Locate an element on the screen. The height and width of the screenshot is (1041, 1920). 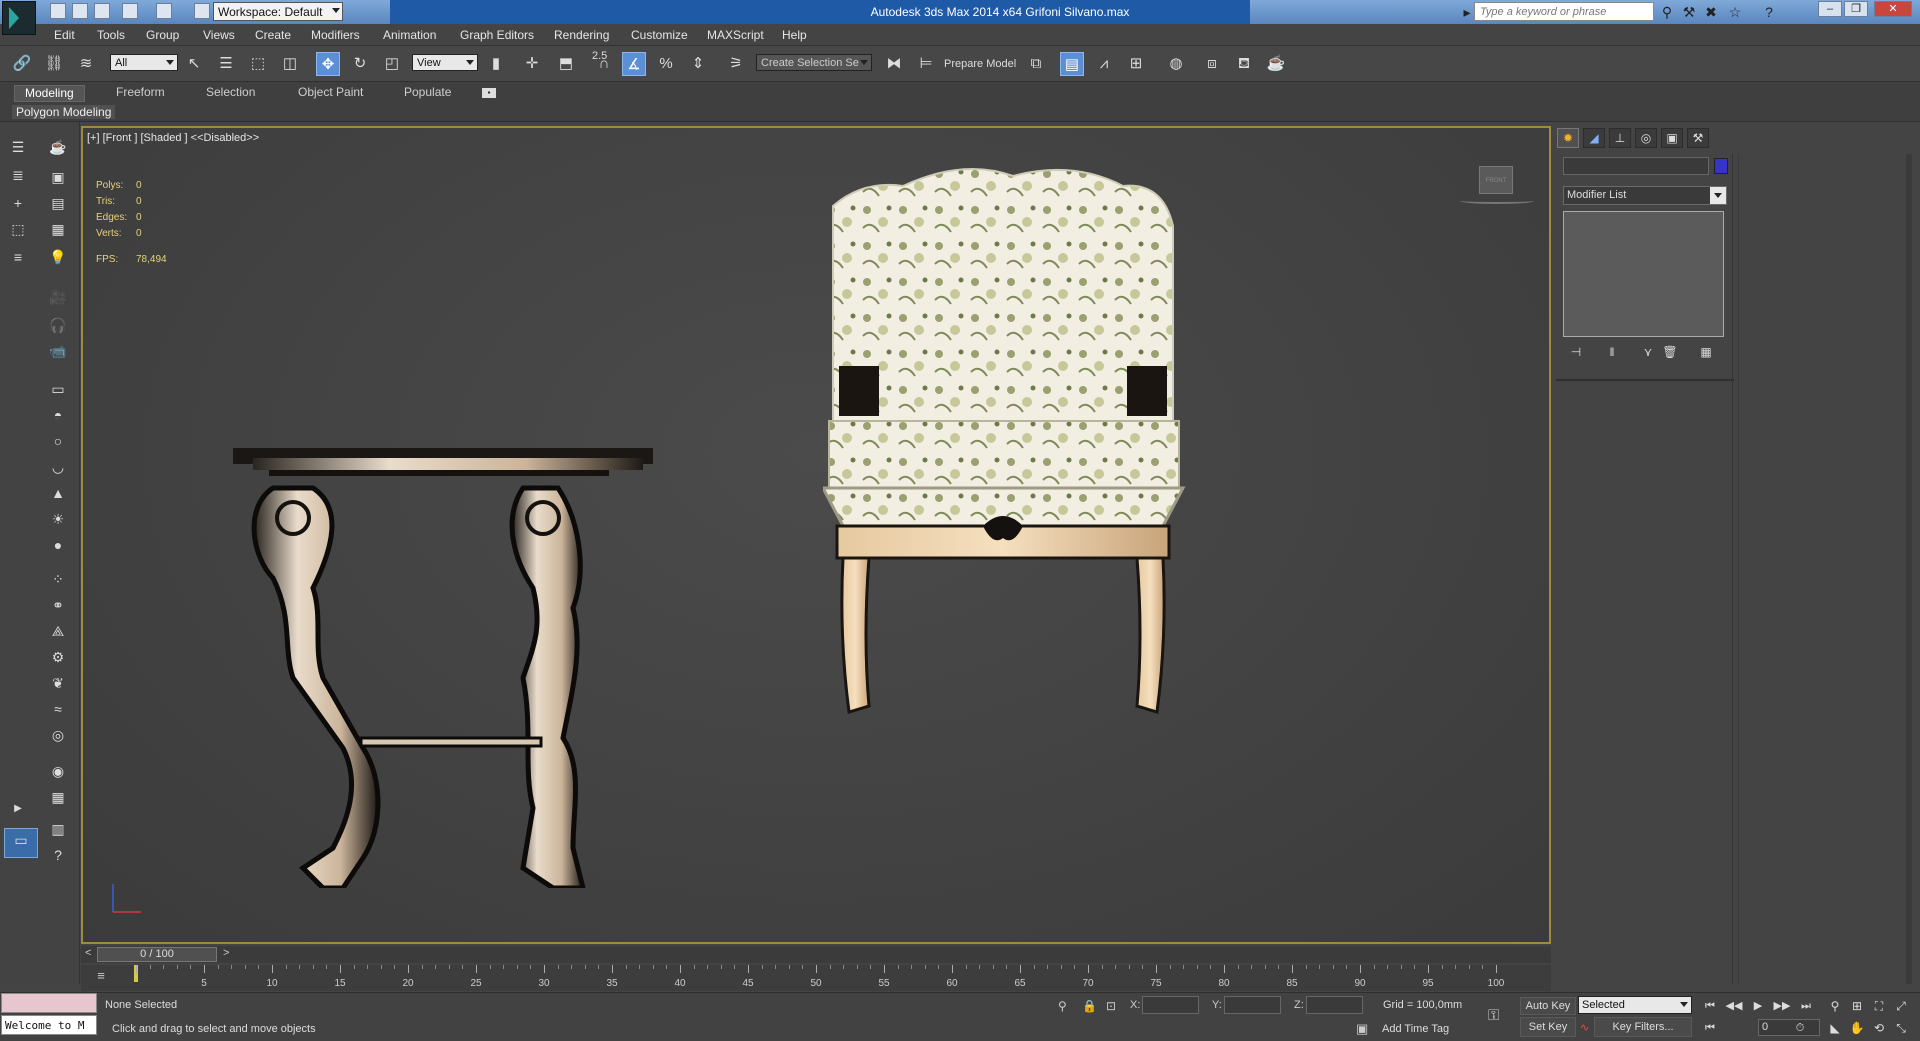
gear-icon: ⚙ is located at coordinates (58, 657).